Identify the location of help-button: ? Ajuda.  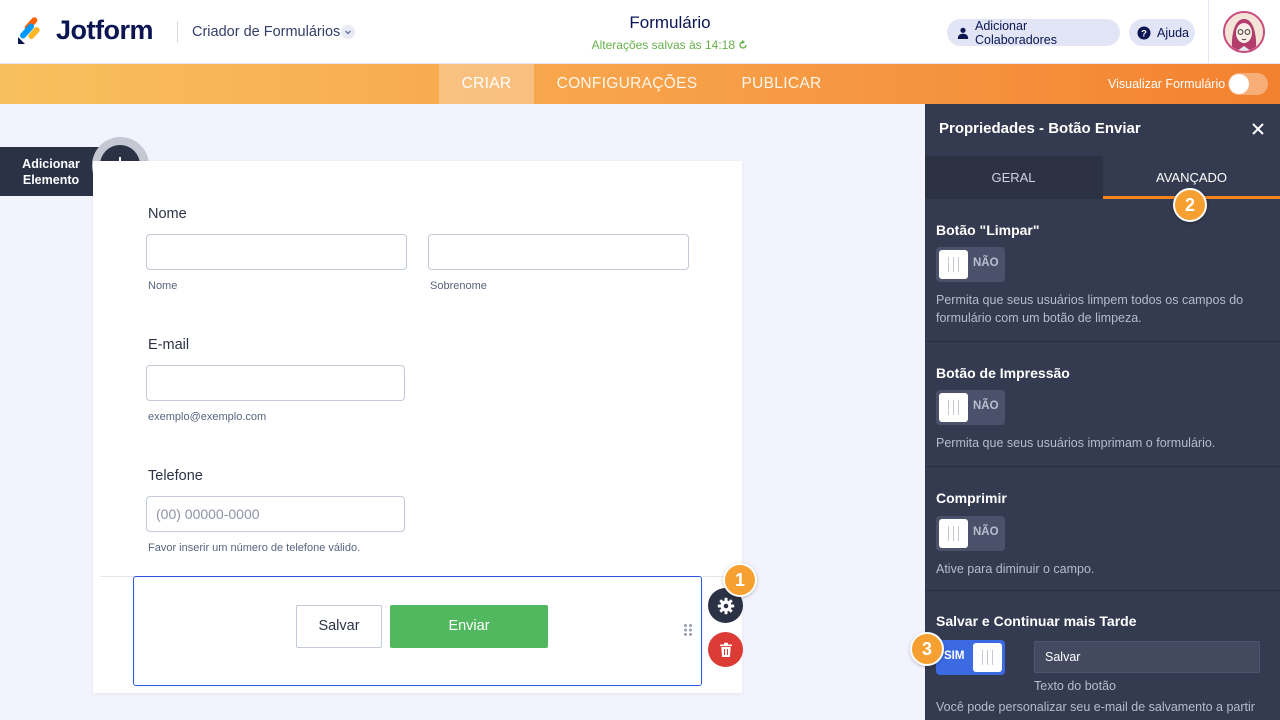
(1162, 32).